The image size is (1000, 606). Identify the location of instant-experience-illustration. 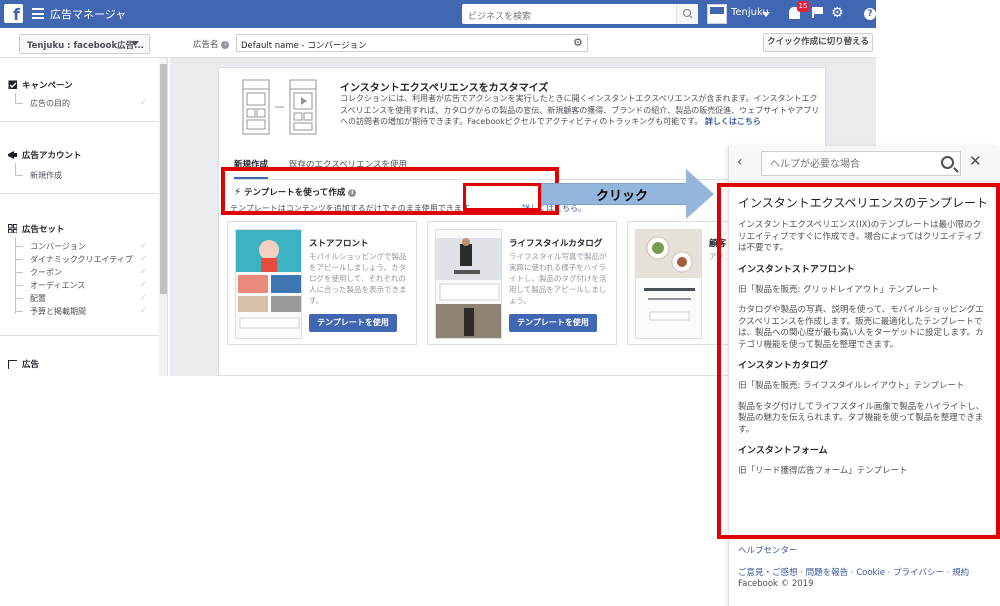
(279, 107).